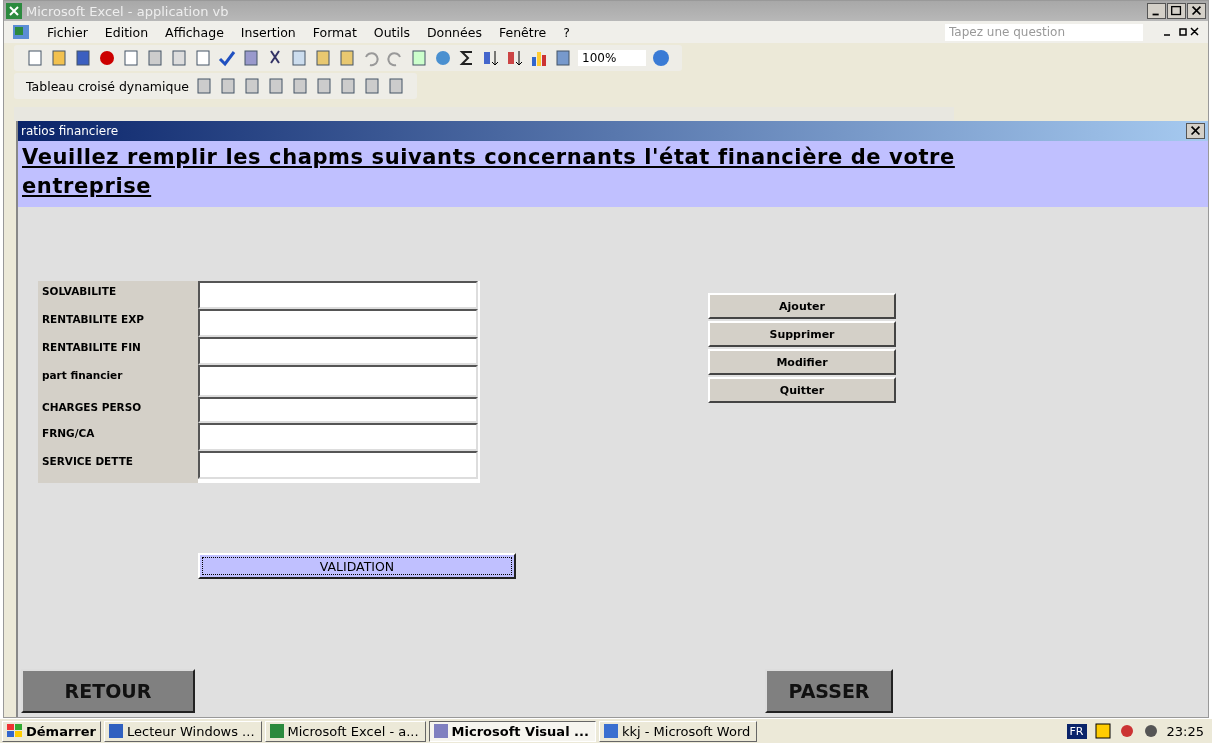  What do you see at coordinates (70, 131) in the screenshot?
I see `dialog-title: ratios financiere` at bounding box center [70, 131].